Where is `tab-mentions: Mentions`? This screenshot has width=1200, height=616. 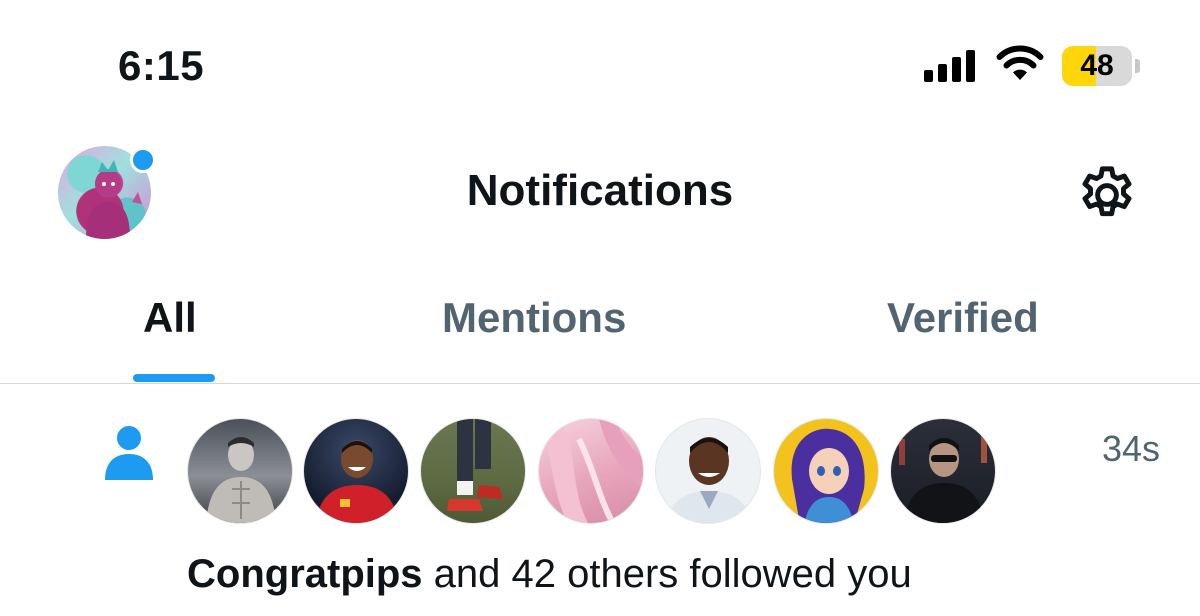
tab-mentions: Mentions is located at coordinates (534, 318).